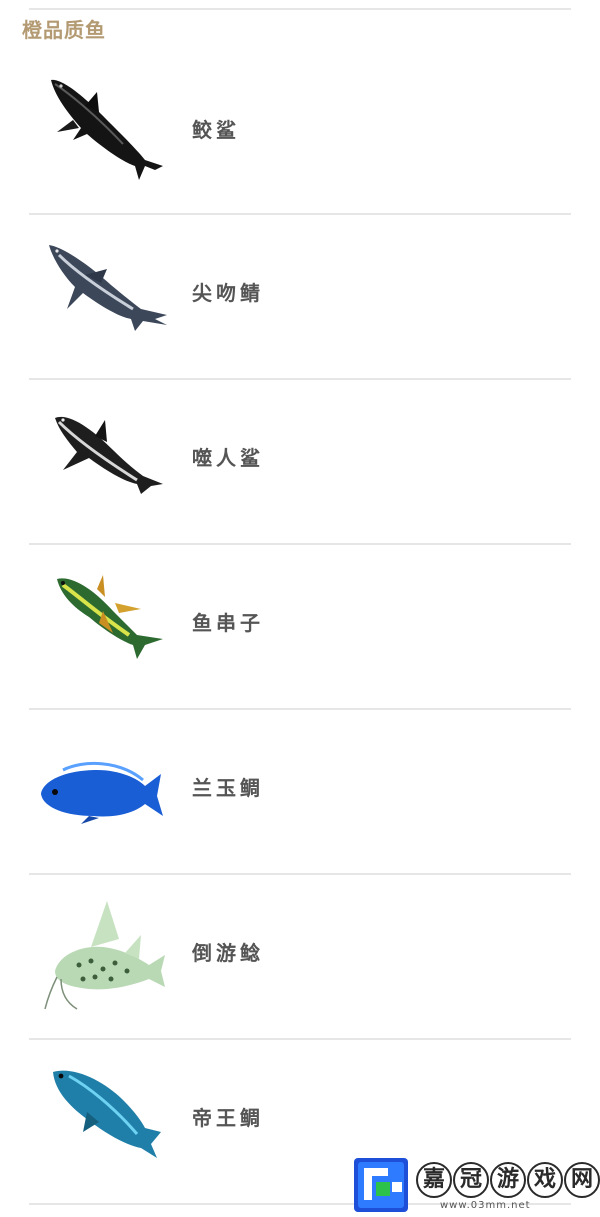  I want to click on list-item: 尖吻鲭, so click(300, 297).